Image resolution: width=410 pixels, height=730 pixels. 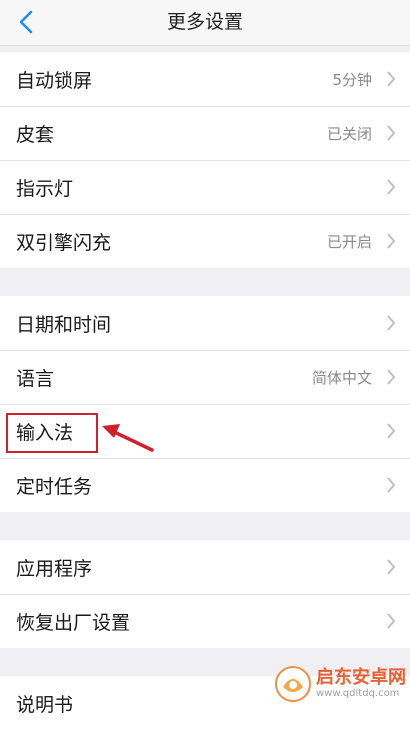 What do you see at coordinates (293, 684) in the screenshot?
I see `watermark-logo-icon` at bounding box center [293, 684].